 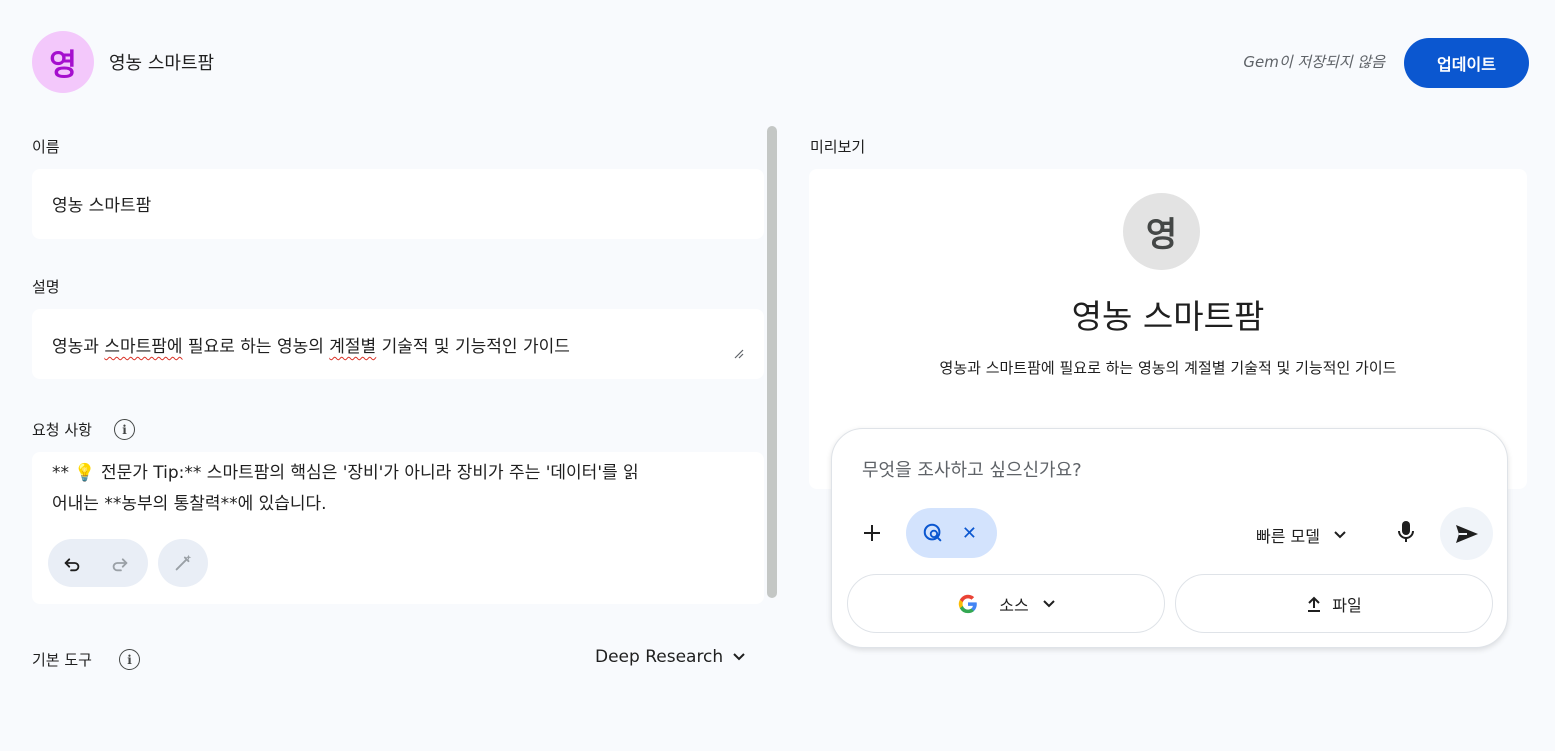 I want to click on save-status-text: Gem이 저장되지 않음, so click(x=1314, y=62).